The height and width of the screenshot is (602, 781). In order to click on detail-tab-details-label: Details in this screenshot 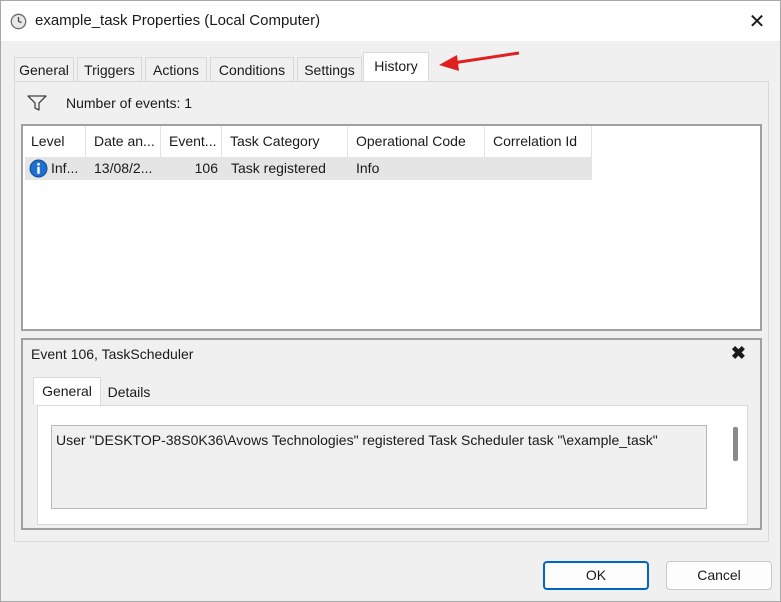, I will do `click(129, 392)`.